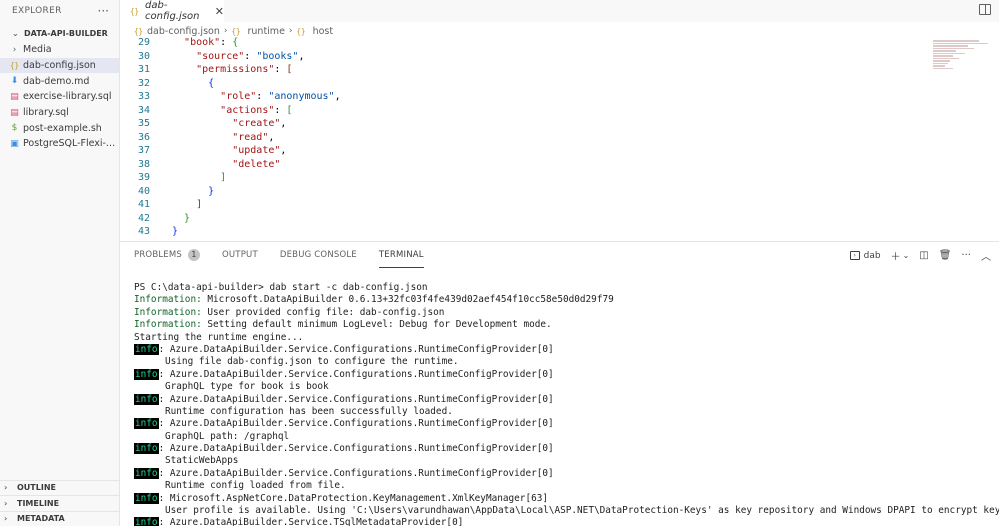  I want to click on tree-item-label: post-example.sh, so click(62, 128).